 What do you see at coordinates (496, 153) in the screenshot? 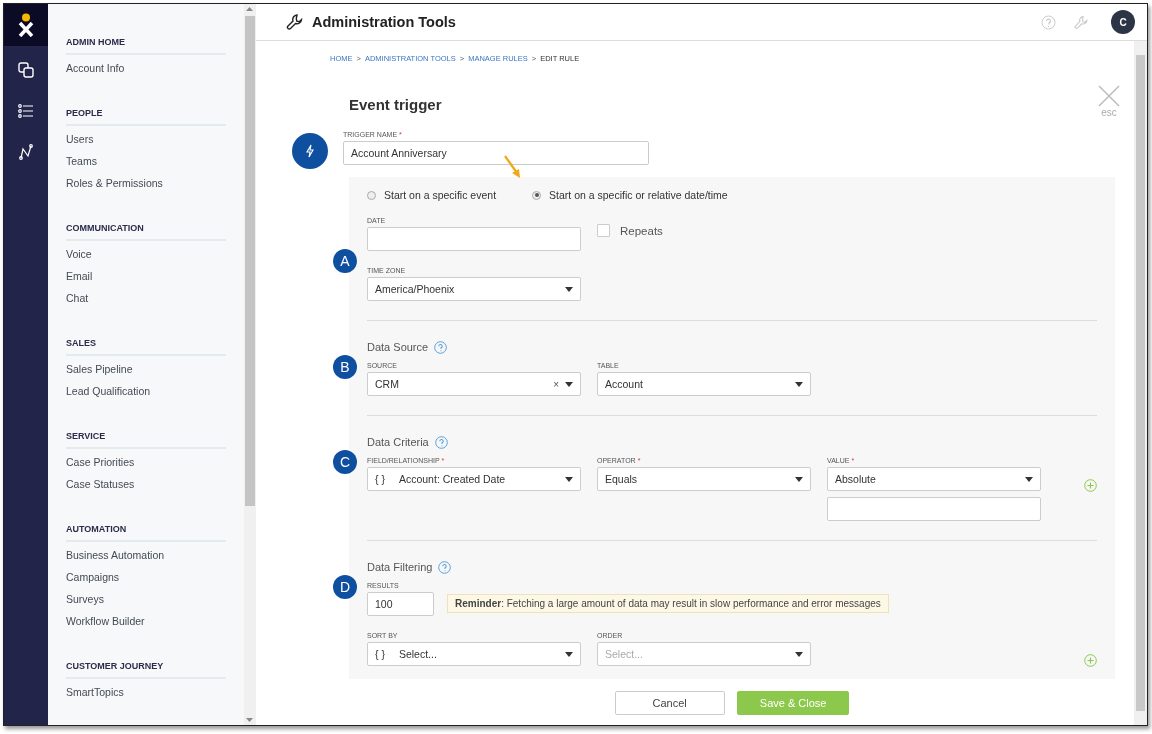
I see `text-field: Account Anniversary` at bounding box center [496, 153].